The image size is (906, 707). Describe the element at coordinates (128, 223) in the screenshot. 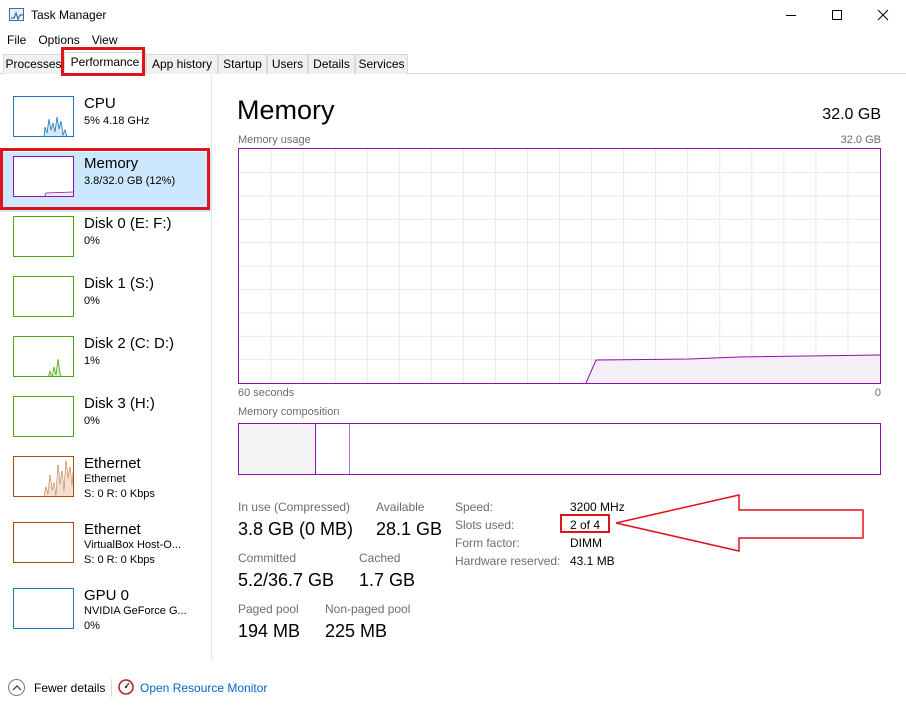

I see `sidebar-item-label: Disk 0 (E: F:)` at that location.